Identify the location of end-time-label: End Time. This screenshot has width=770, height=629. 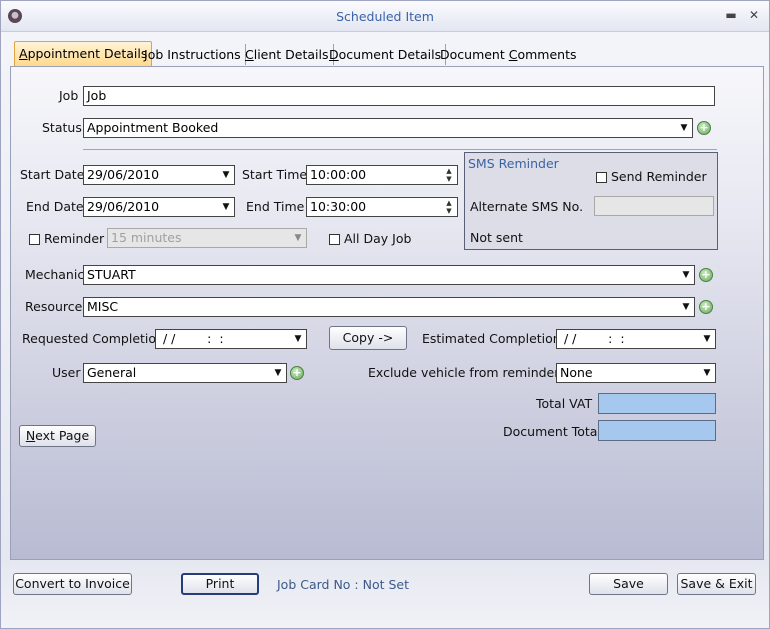
(275, 206).